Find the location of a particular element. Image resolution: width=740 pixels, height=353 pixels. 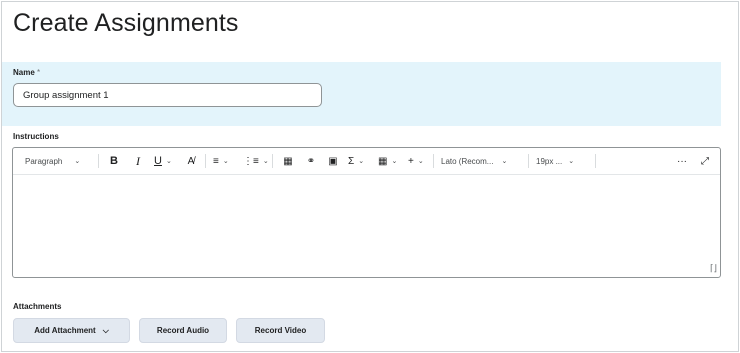

underline-label: U is located at coordinates (158, 161).